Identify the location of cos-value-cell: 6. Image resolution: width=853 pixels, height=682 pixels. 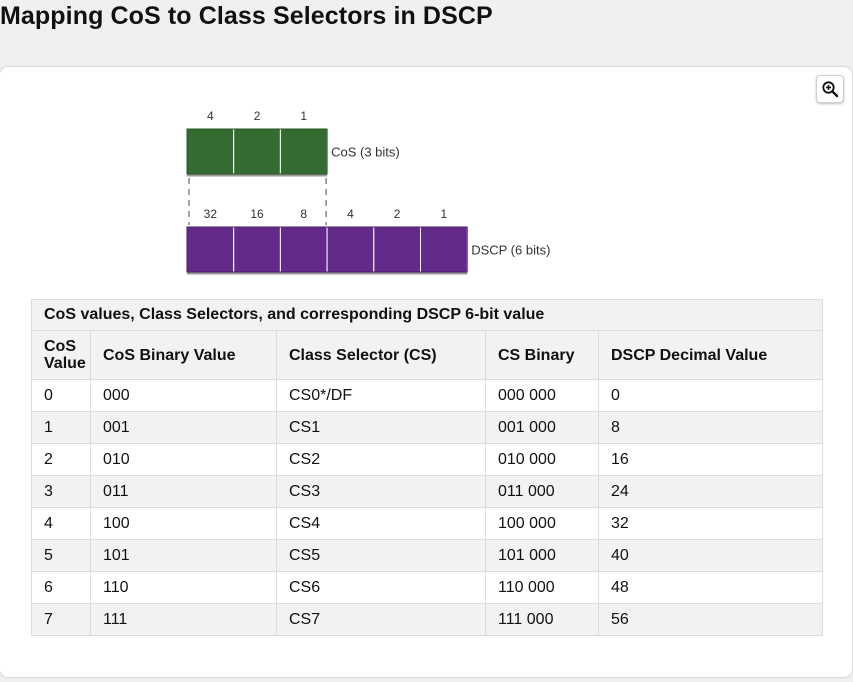
(61, 587).